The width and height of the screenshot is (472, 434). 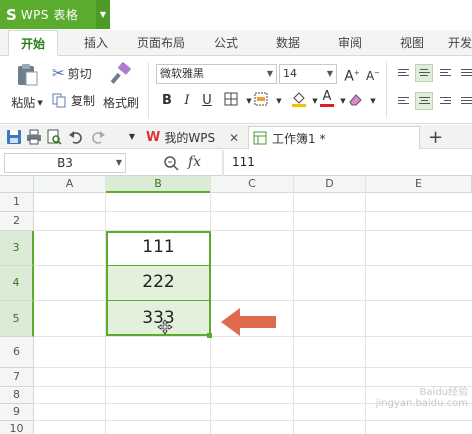 What do you see at coordinates (73, 100) in the screenshot?
I see `copy-button: 复制` at bounding box center [73, 100].